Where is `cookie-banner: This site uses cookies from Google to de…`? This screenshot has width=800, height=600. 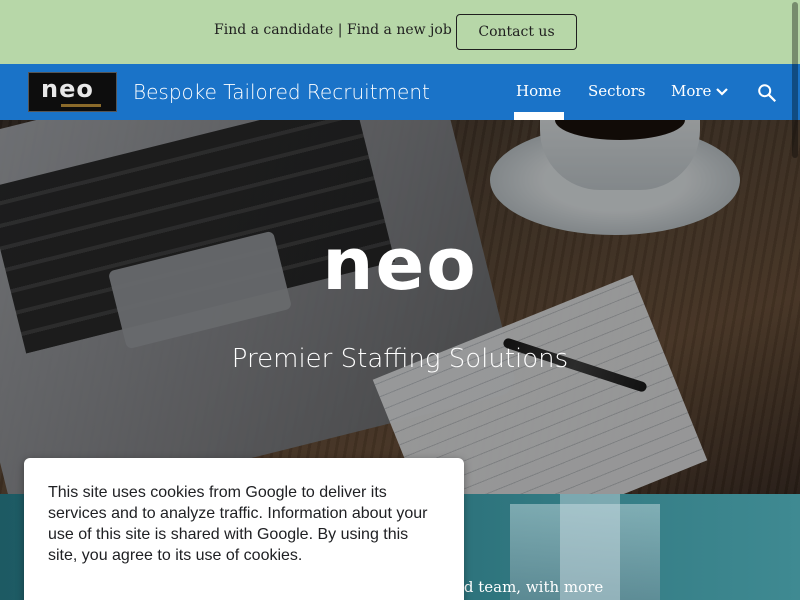 cookie-banner: This site uses cookies from Google to de… is located at coordinates (244, 529).